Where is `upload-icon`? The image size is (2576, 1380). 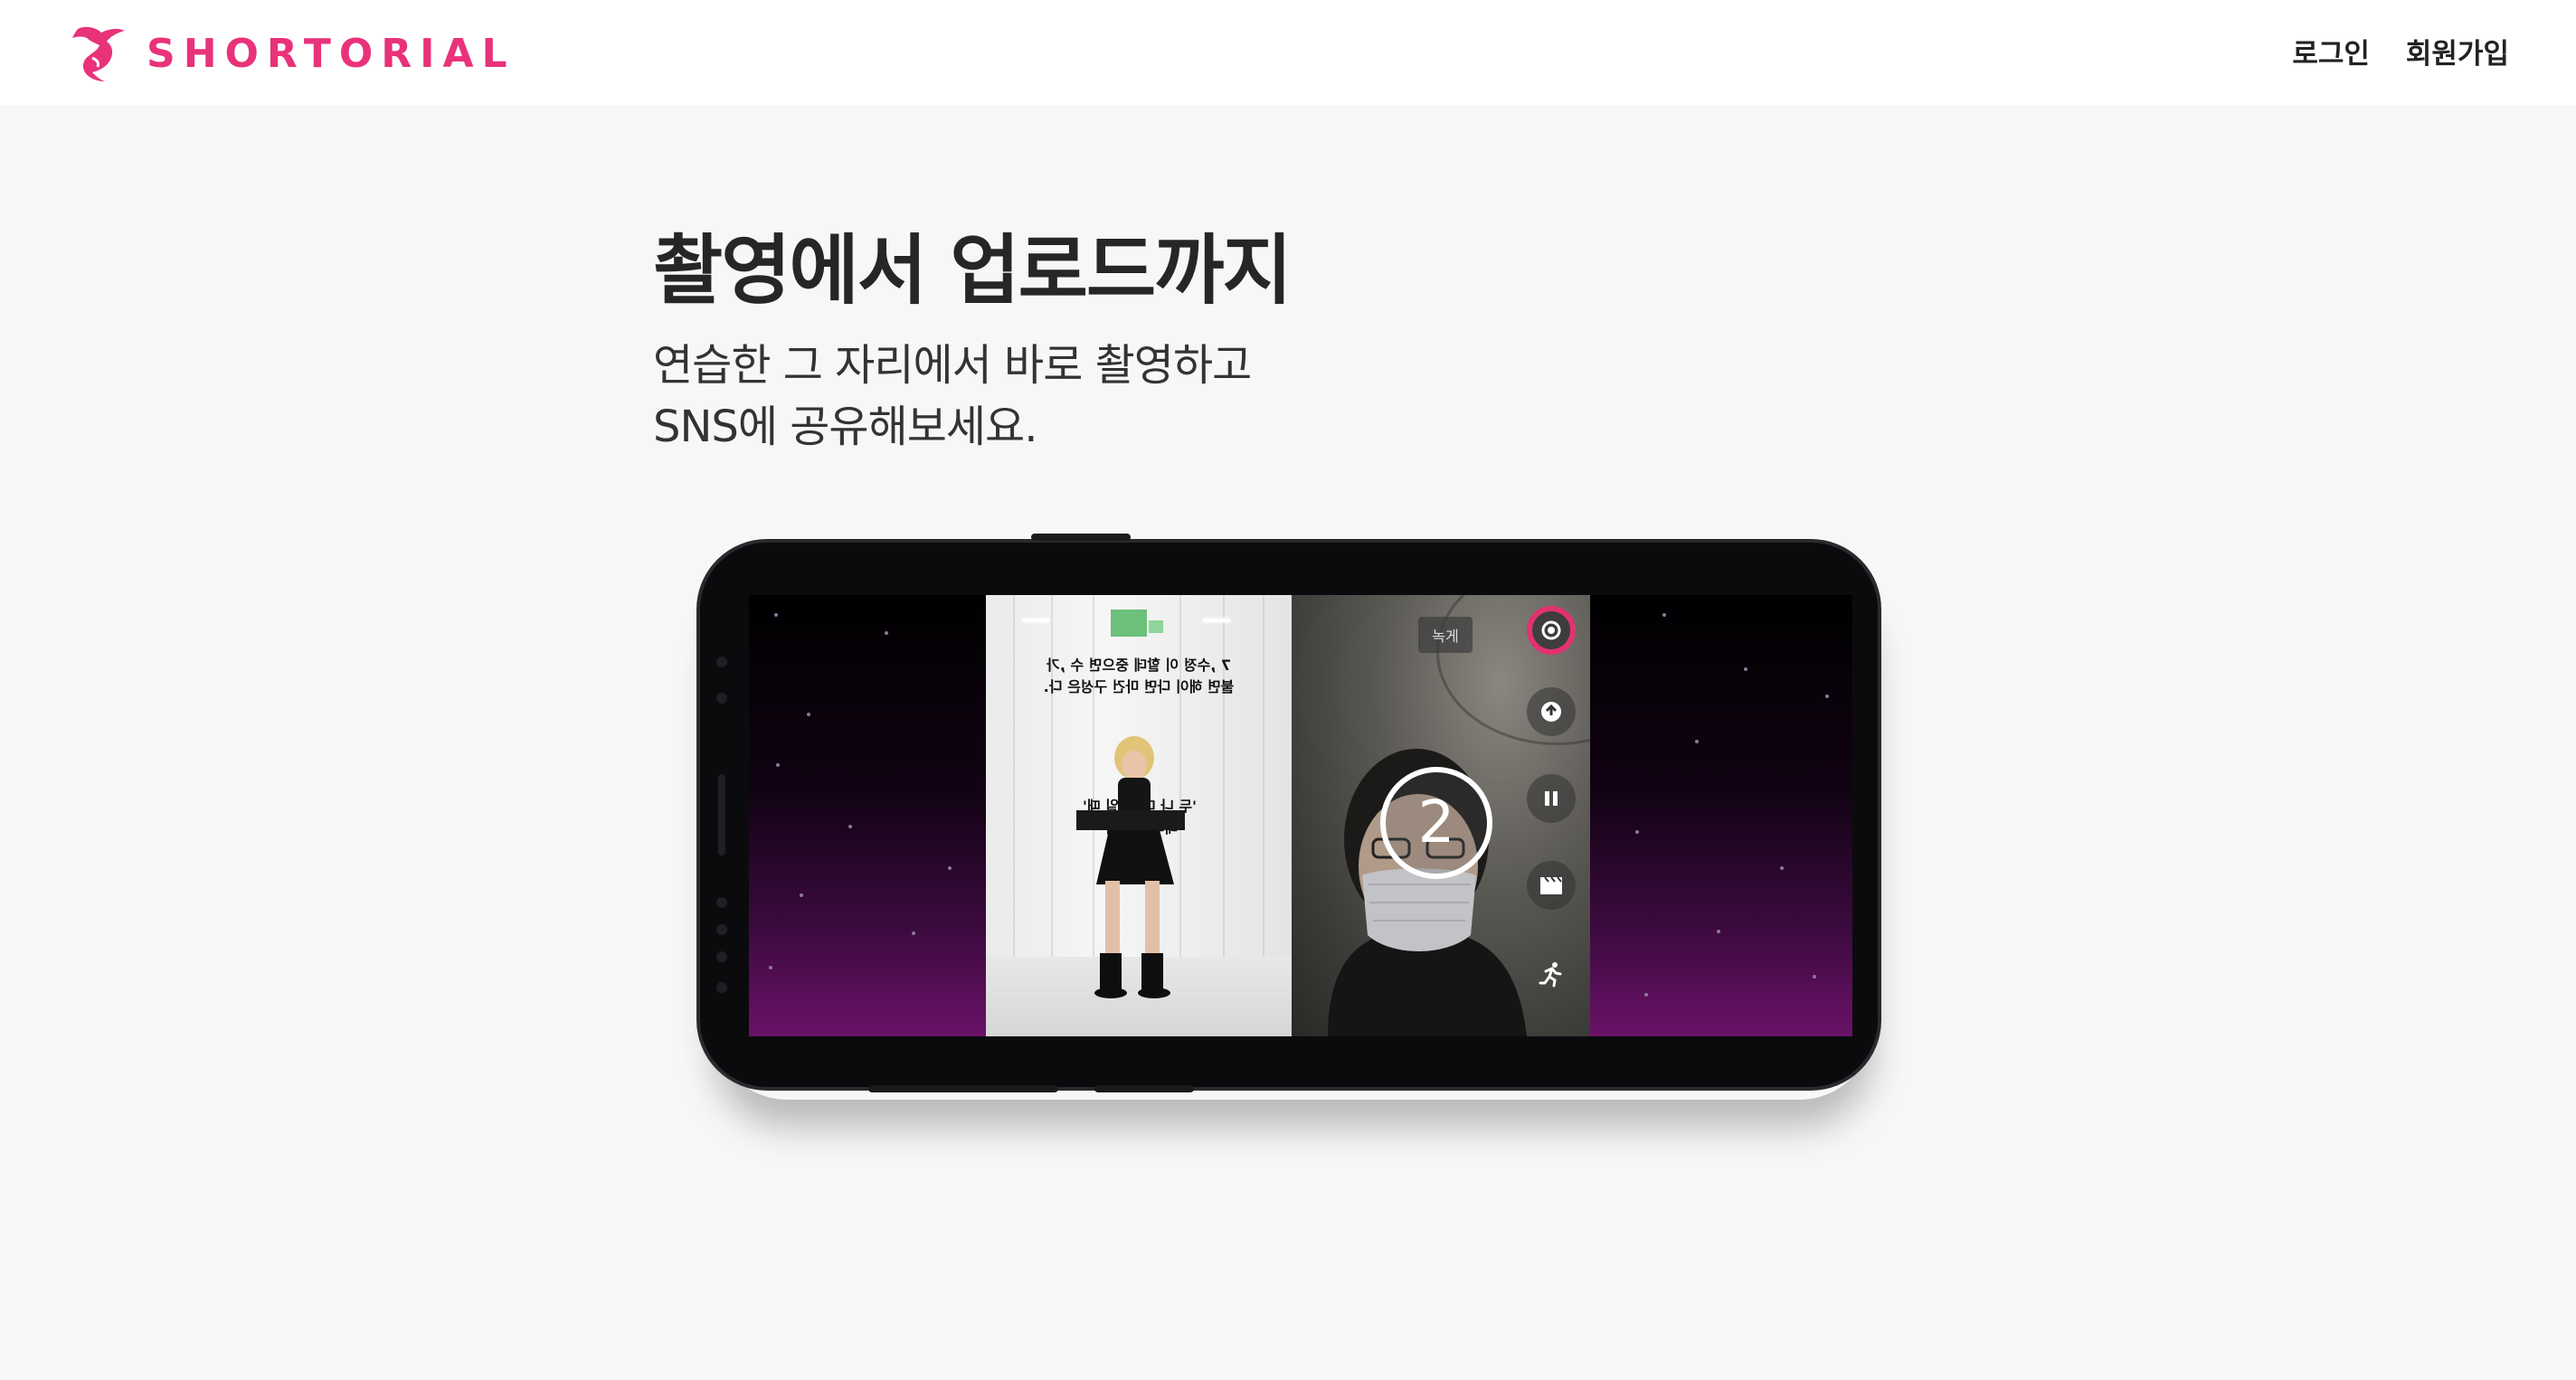
upload-icon is located at coordinates (1551, 711).